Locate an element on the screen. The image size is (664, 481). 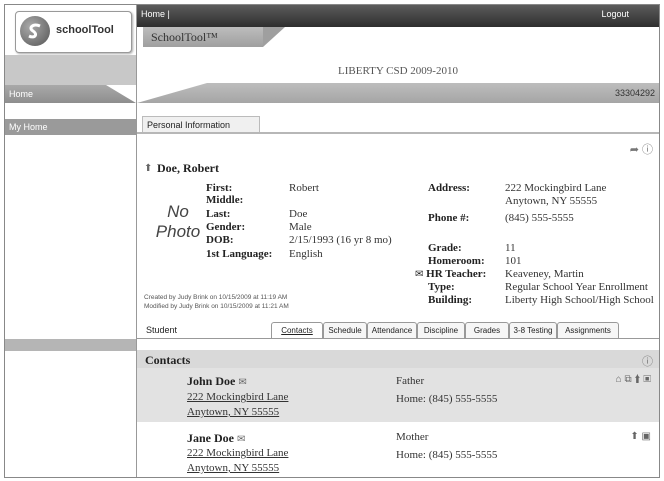
tab-3-8-testing: 3-8 Testing is located at coordinates (533, 330).